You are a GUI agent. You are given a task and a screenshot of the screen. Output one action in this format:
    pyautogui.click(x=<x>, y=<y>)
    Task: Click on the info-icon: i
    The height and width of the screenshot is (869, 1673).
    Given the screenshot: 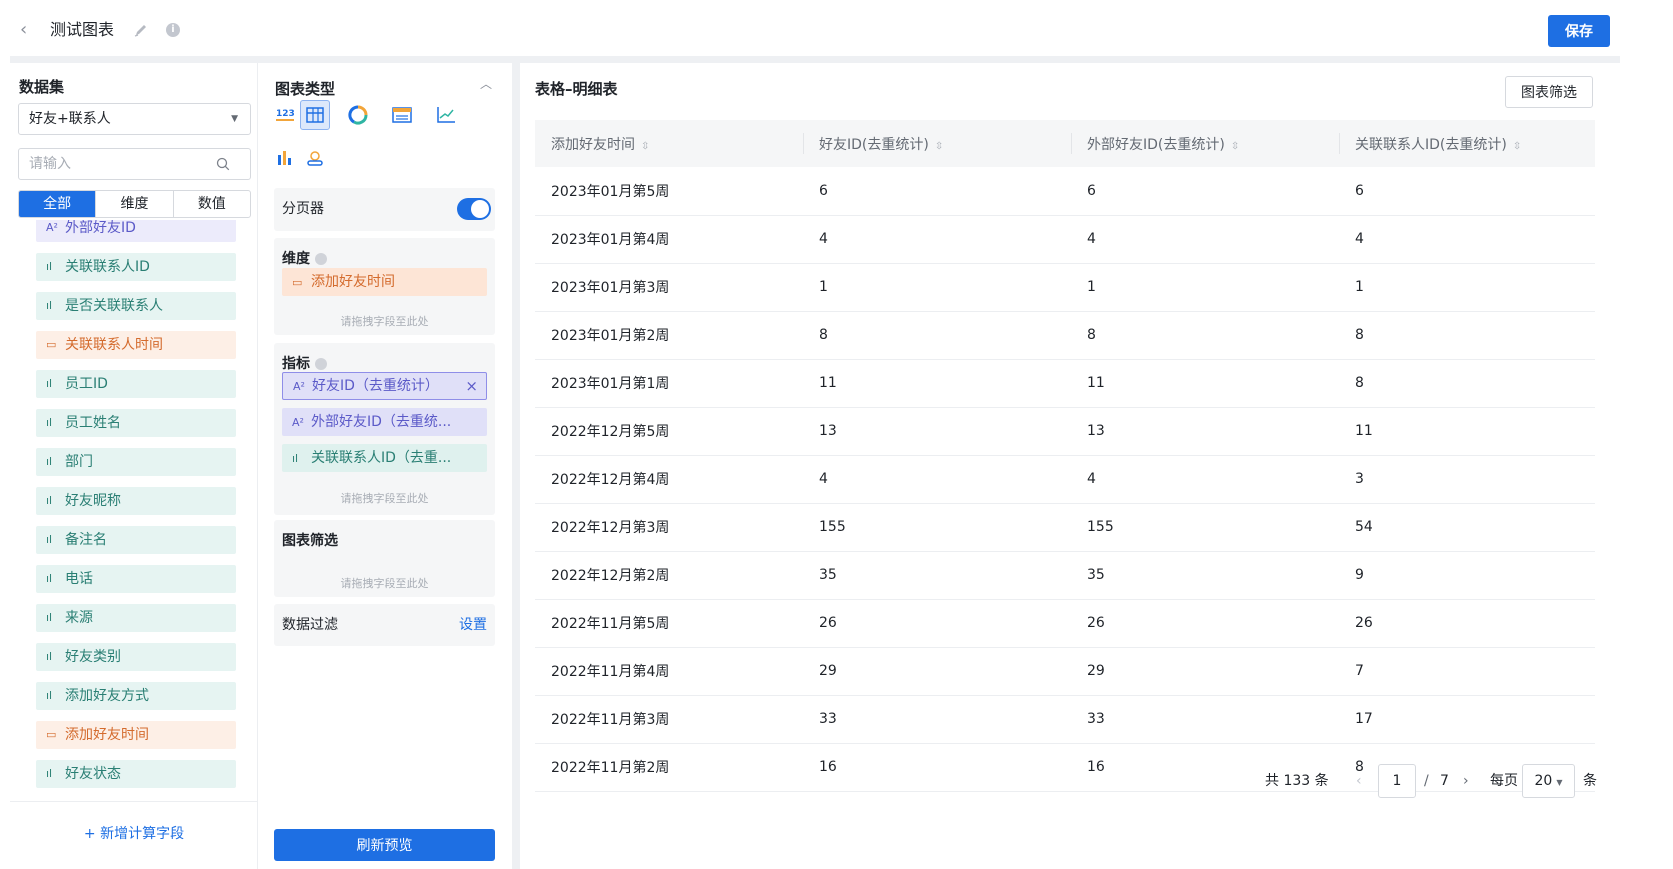 What is the action you would take?
    pyautogui.click(x=173, y=30)
    